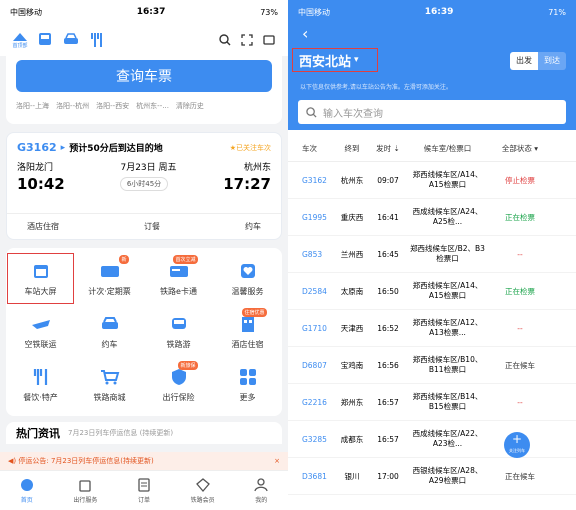 The width and height of the screenshot is (576, 510). I want to click on tab-mine: 我的, so click(261, 490).